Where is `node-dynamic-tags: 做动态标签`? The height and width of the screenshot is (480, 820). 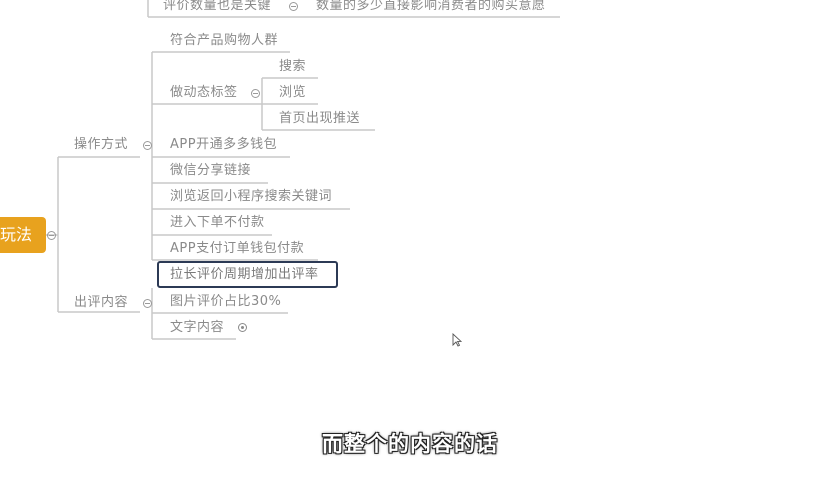
node-dynamic-tags: 做动态标签 is located at coordinates (204, 93).